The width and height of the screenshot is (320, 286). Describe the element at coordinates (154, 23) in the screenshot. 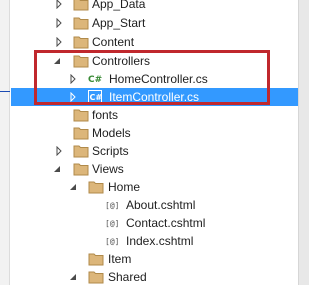

I see `tree-item-app-start: App_Start` at that location.